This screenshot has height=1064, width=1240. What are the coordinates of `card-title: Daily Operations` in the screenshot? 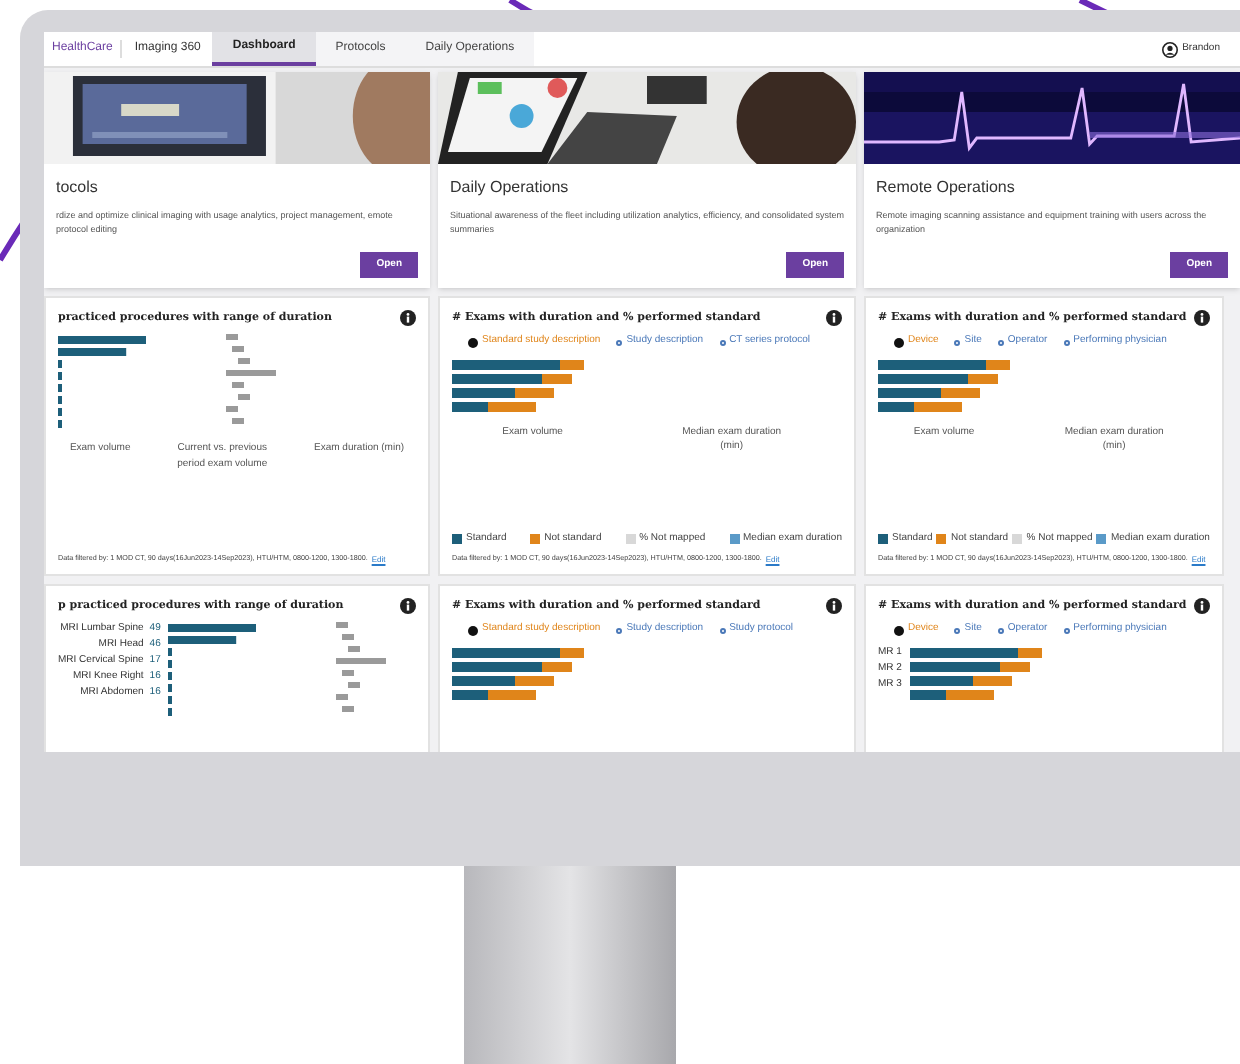 It's located at (510, 188).